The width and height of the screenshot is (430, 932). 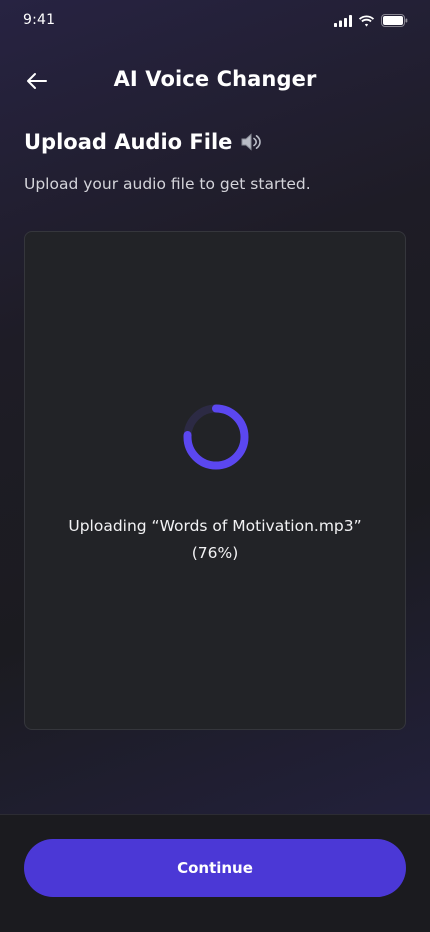 I want to click on battery-icon, so click(x=394, y=20).